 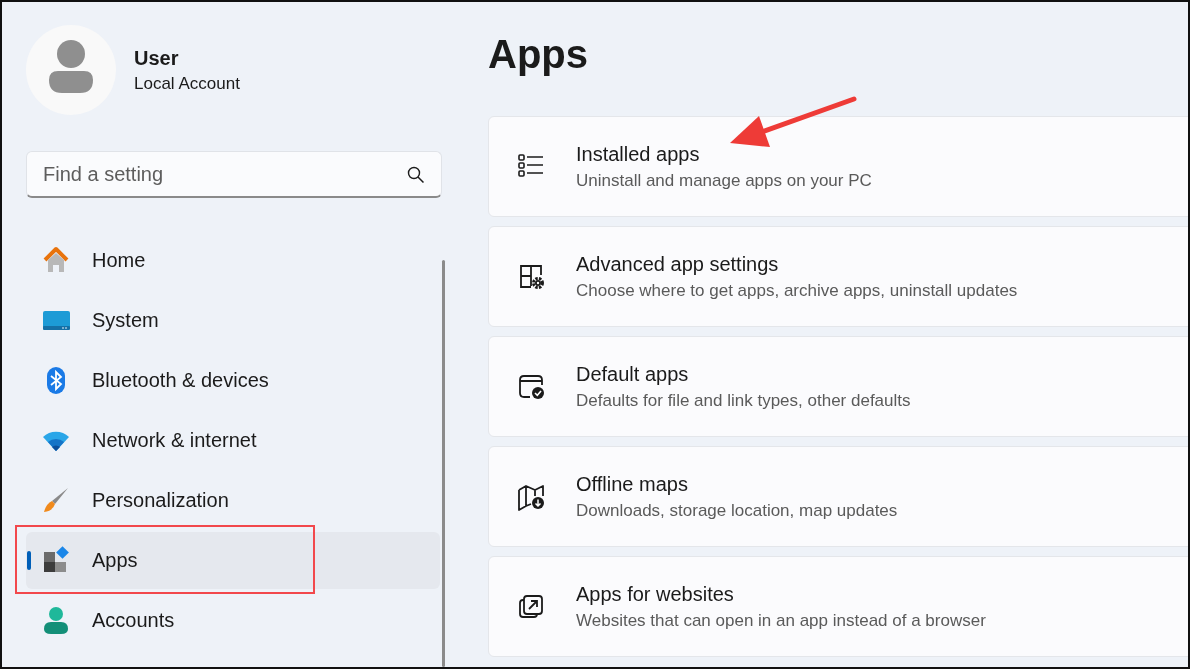 I want to click on nav-item: System, so click(x=233, y=320).